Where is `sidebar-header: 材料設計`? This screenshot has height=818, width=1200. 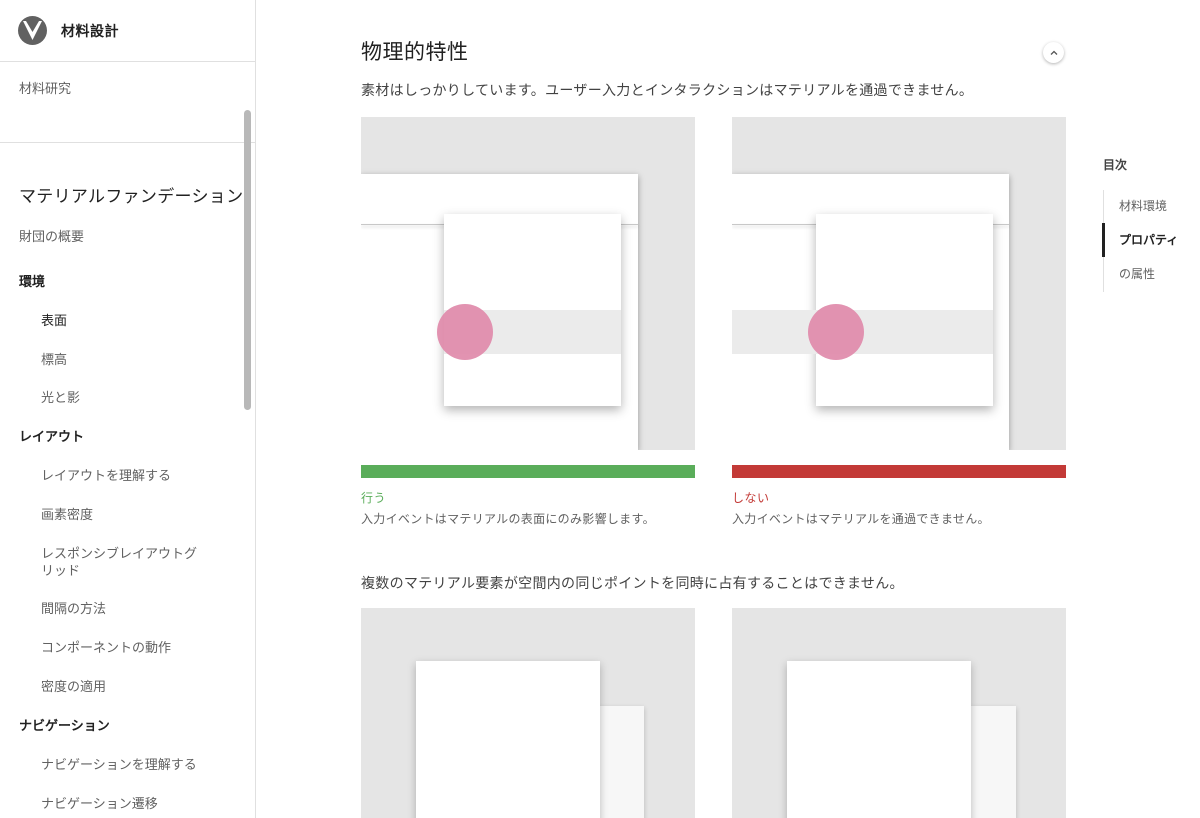
sidebar-header: 材料設計 is located at coordinates (127, 31).